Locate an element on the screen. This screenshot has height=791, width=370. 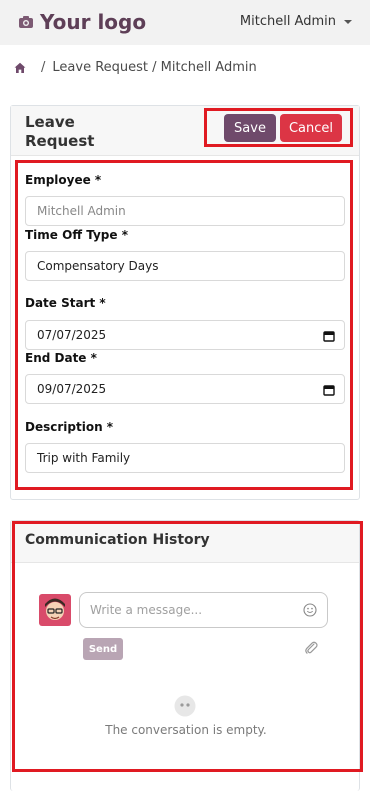
end-date-label: End Date * is located at coordinates (61, 358).